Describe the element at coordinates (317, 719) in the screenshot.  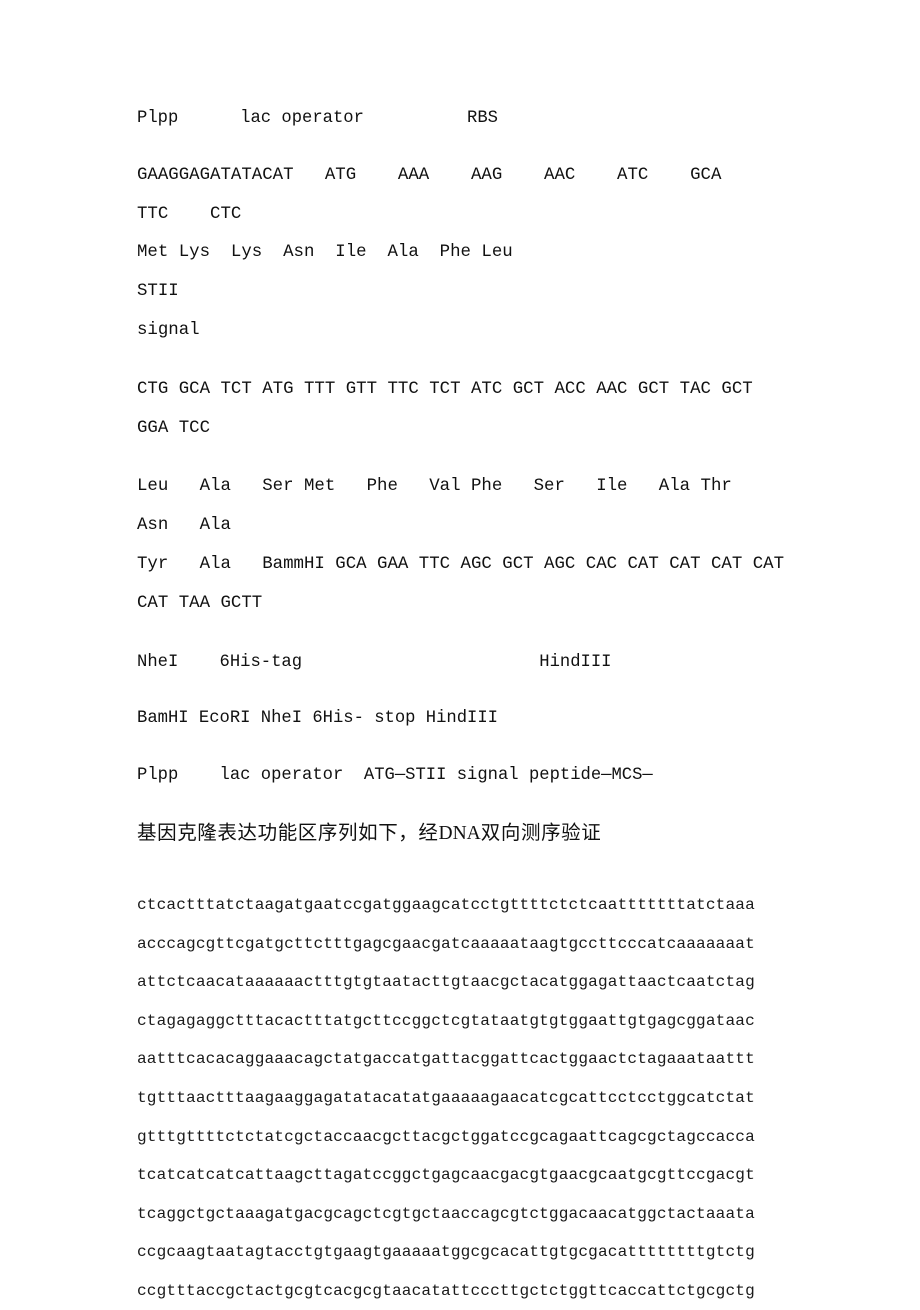
I see `annotation-row-restriction-sites: BamHI EcoRI NheI 6His- stop HindIII` at that location.